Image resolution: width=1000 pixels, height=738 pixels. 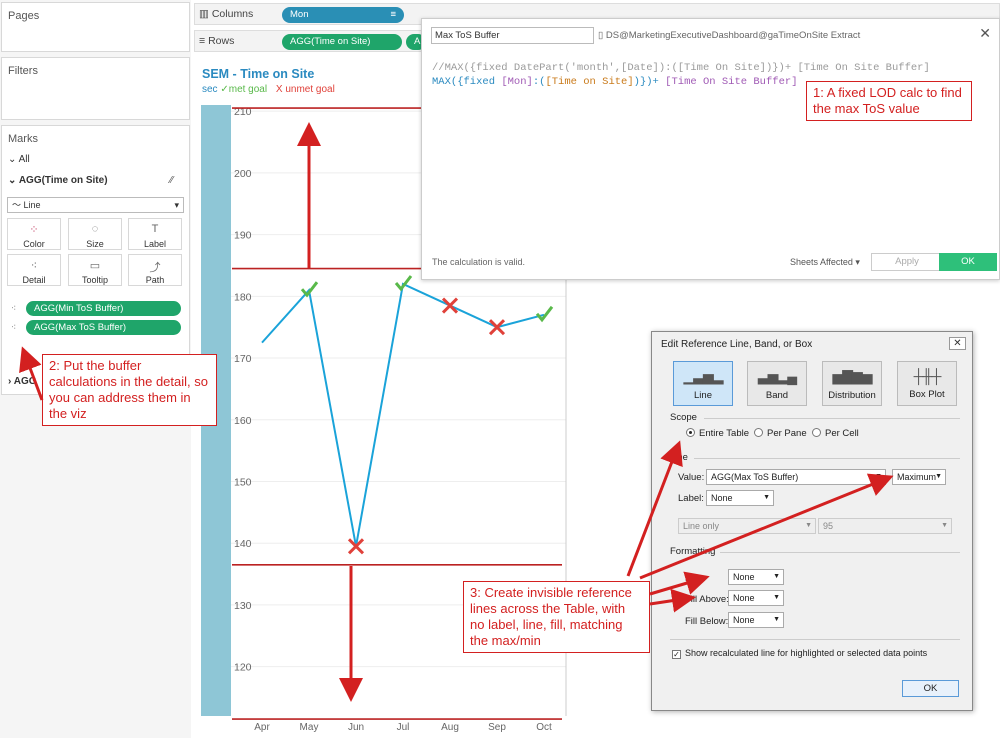 What do you see at coordinates (31, 373) in the screenshot?
I see `arrow-detail` at bounding box center [31, 373].